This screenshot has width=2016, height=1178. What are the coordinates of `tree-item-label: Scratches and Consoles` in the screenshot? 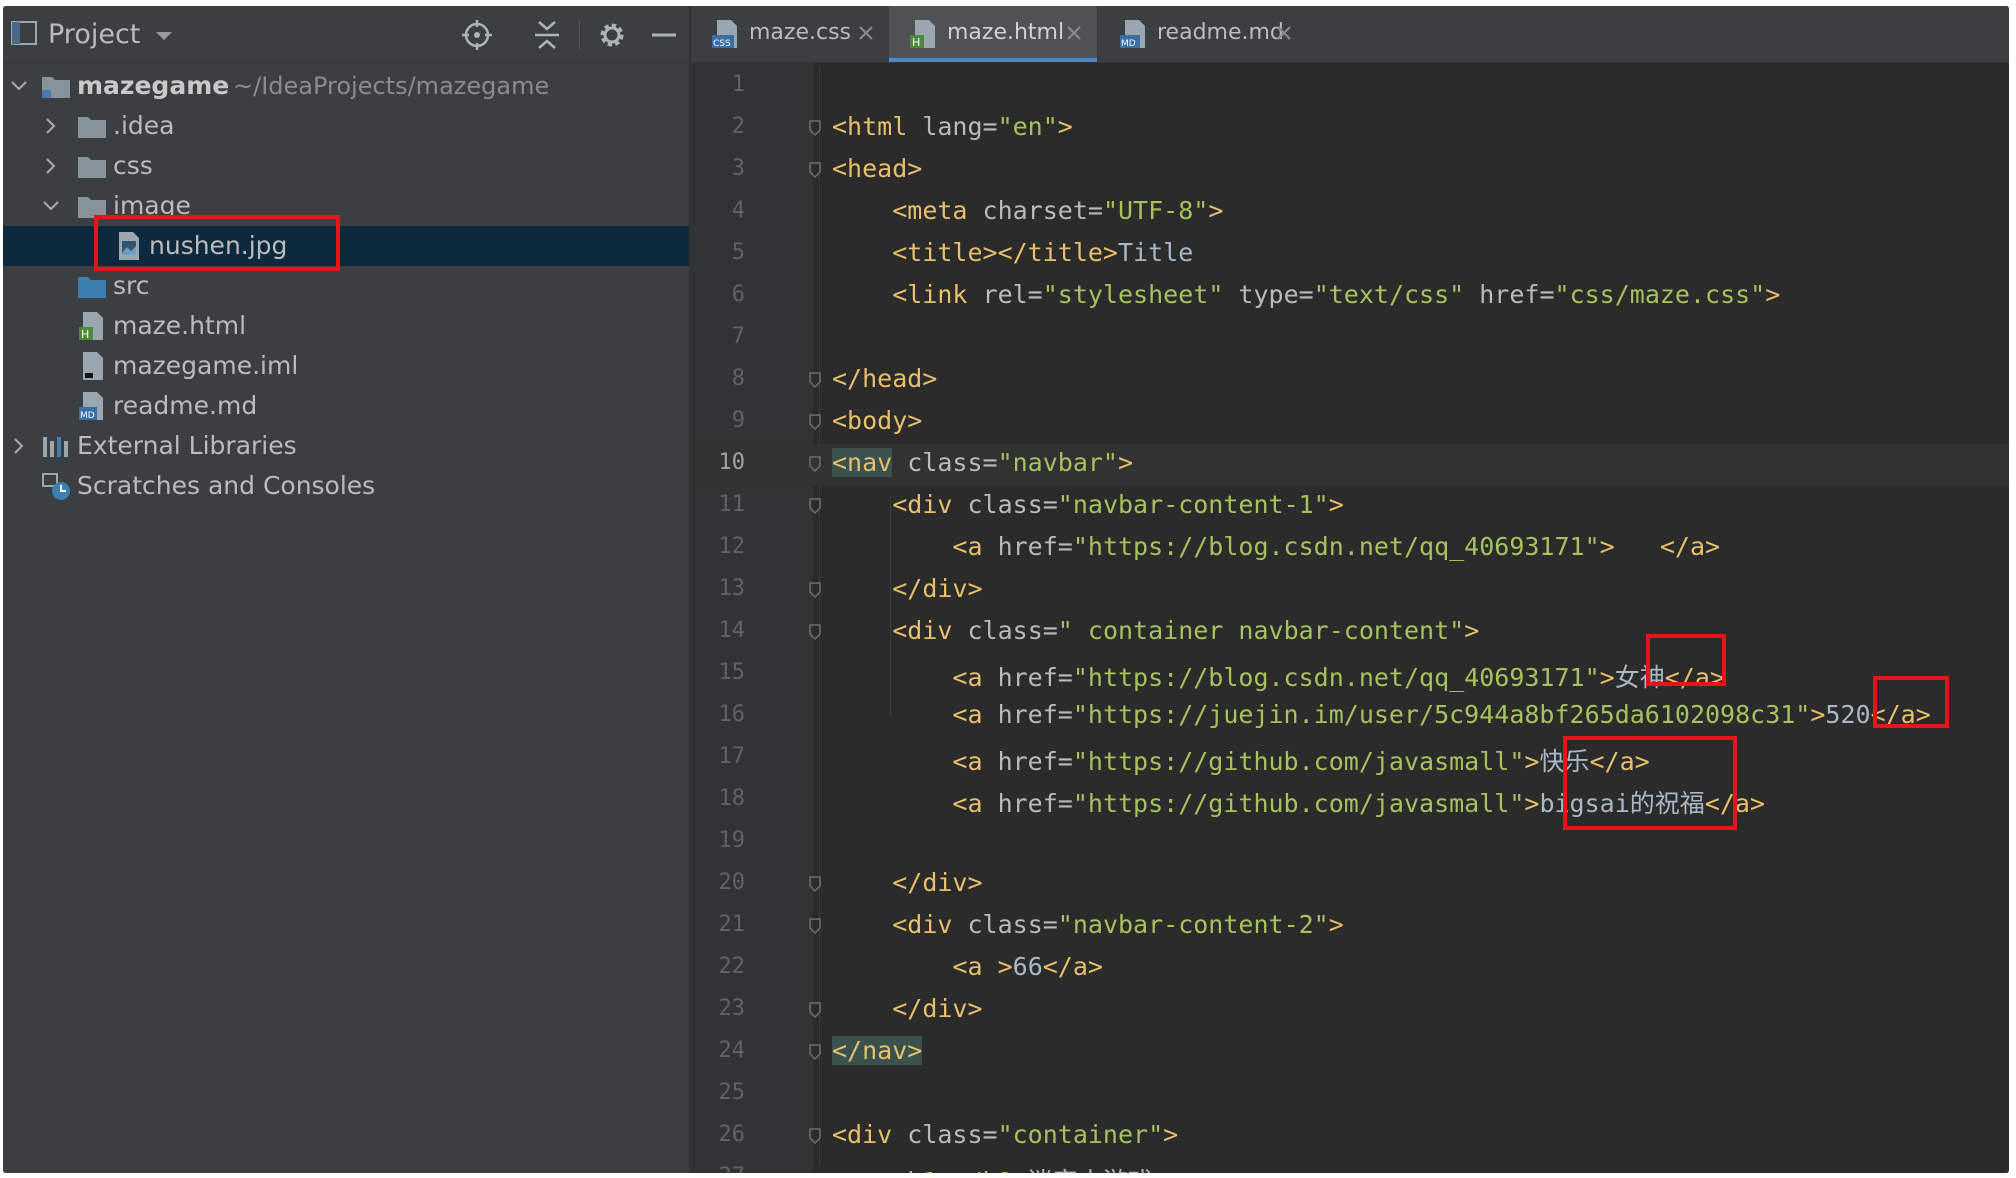 It's located at (226, 485).